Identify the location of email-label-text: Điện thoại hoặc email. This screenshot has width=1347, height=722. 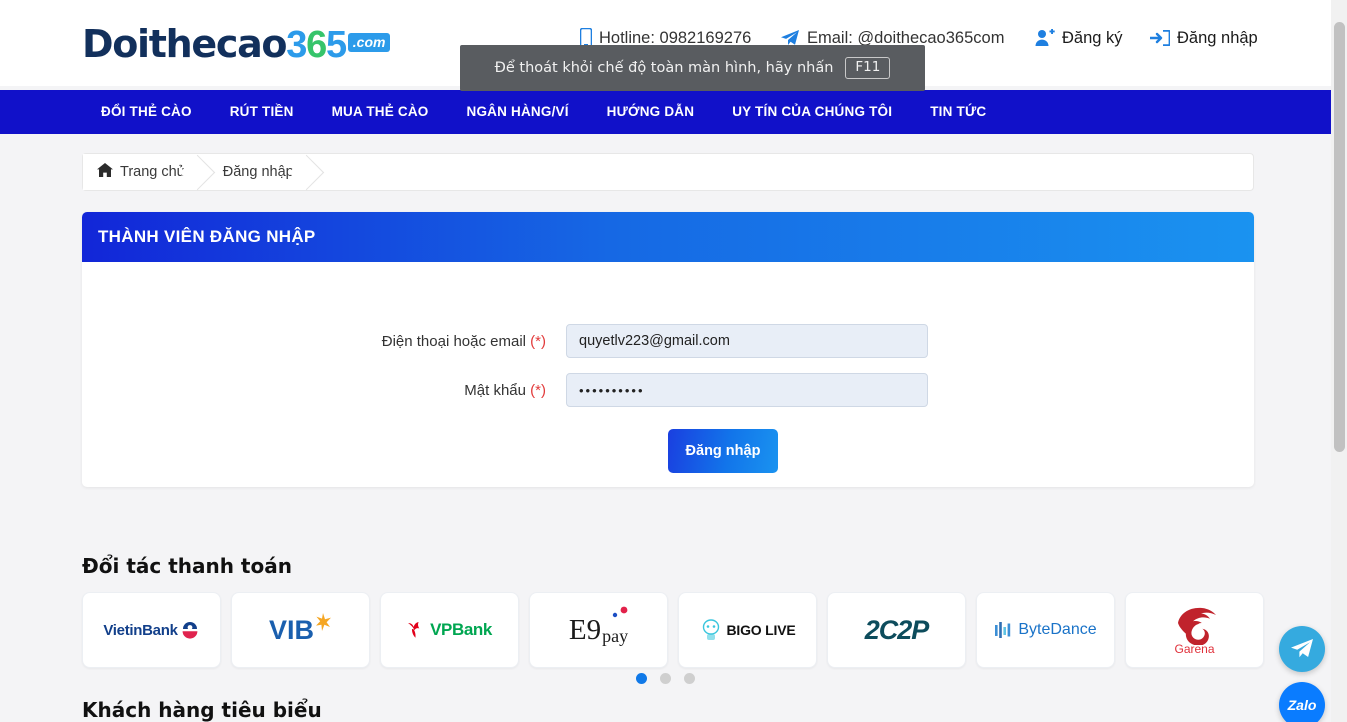
(453, 341).